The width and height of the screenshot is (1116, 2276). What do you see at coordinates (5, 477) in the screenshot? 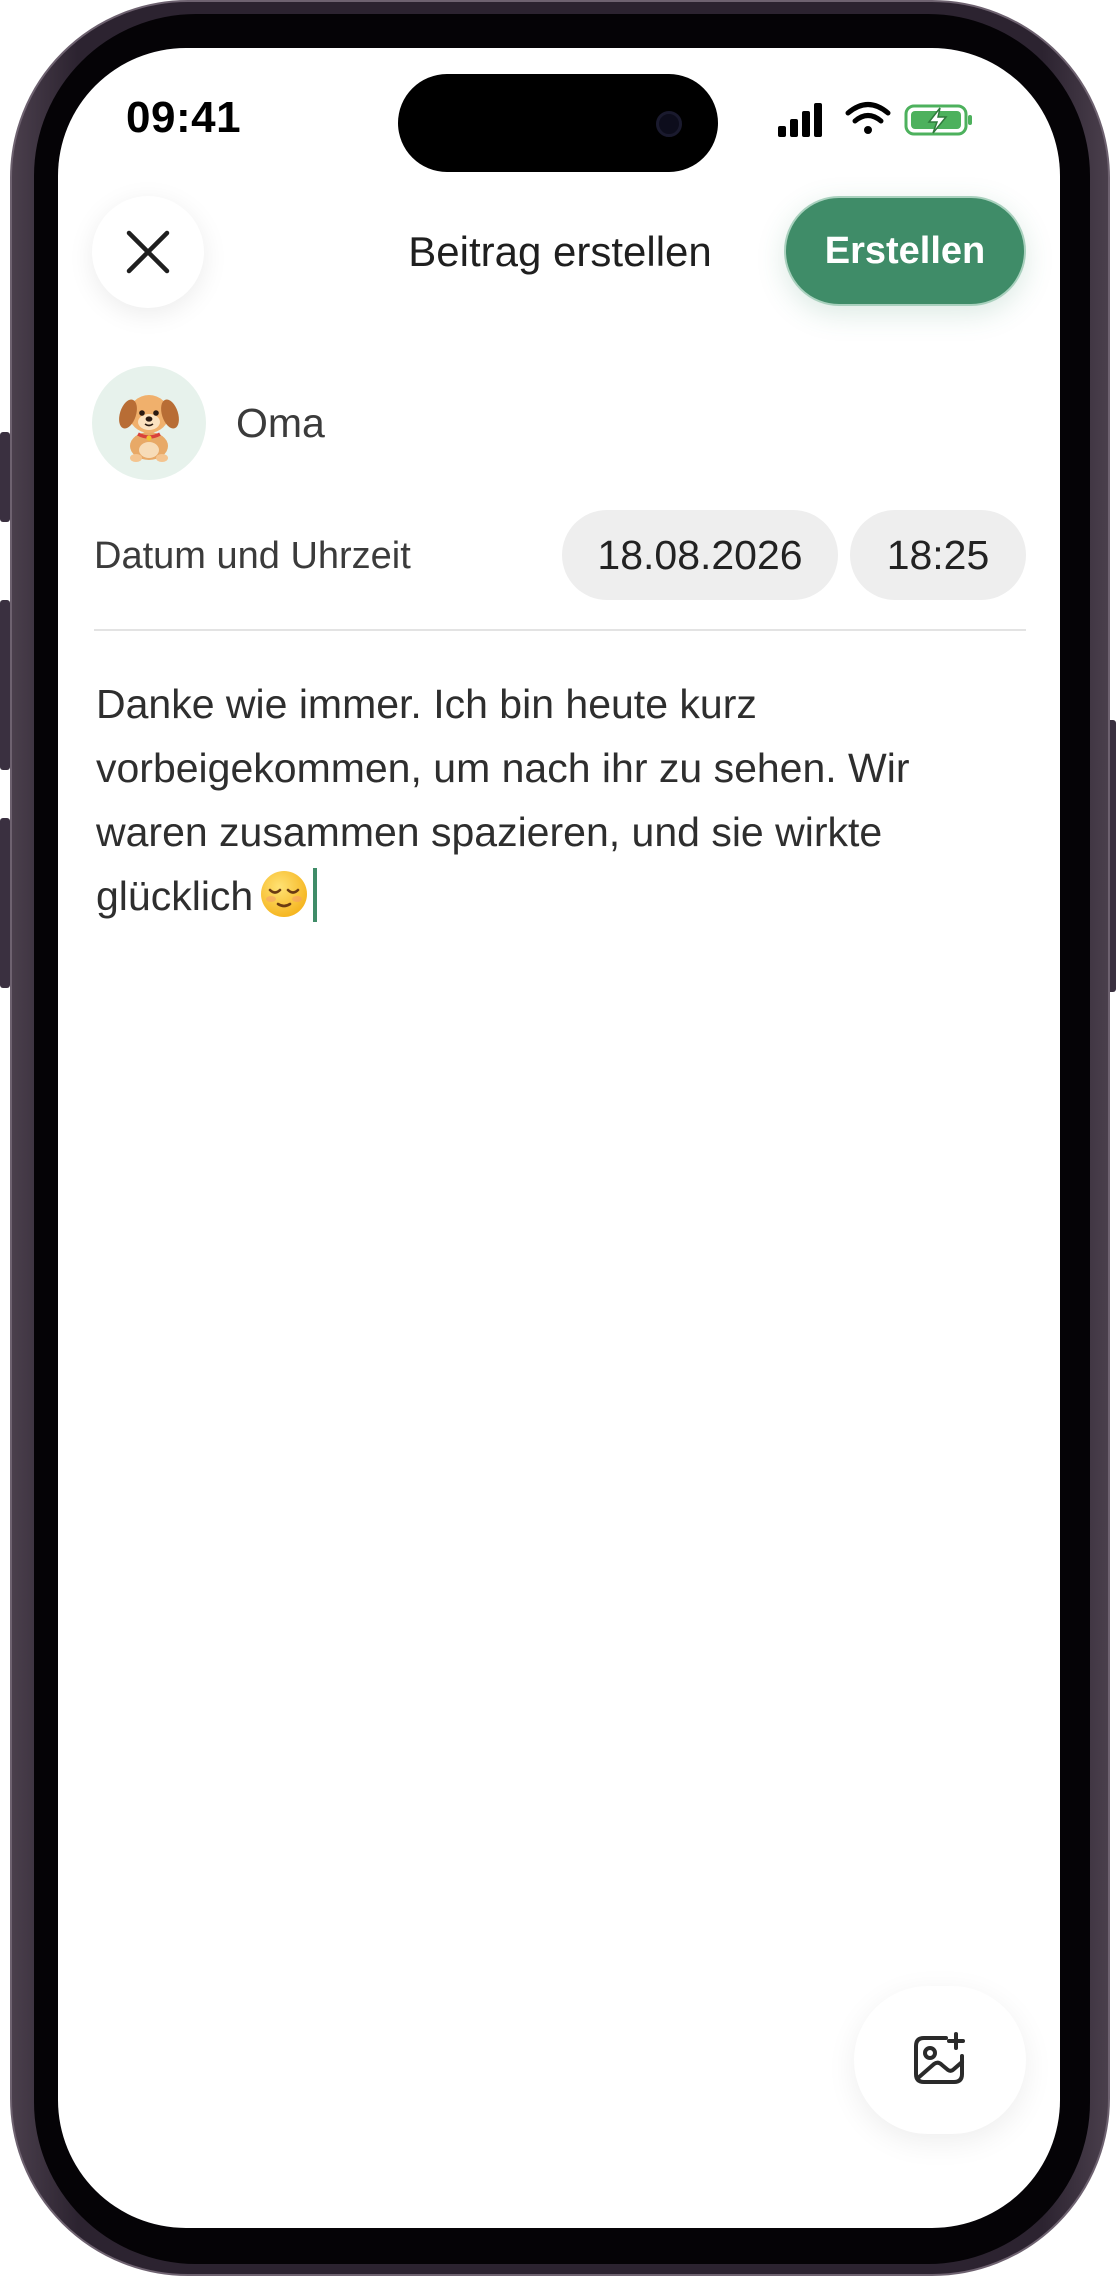
I see `mute-switch` at bounding box center [5, 477].